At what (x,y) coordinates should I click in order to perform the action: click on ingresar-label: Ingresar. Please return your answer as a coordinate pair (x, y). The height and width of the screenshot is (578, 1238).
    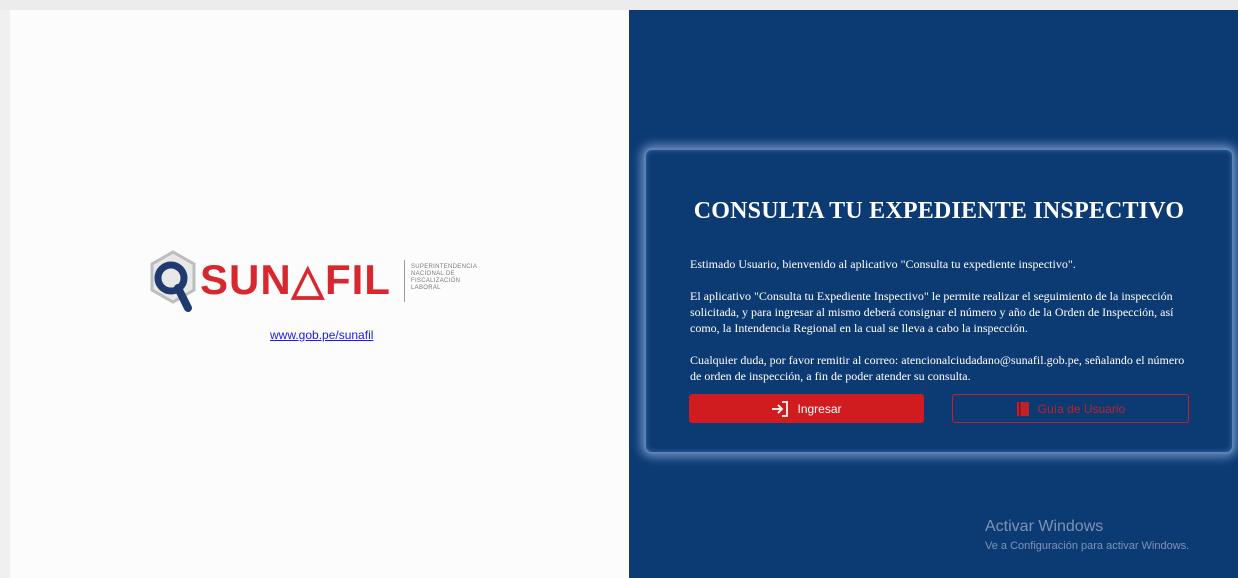
    Looking at the image, I should click on (819, 408).